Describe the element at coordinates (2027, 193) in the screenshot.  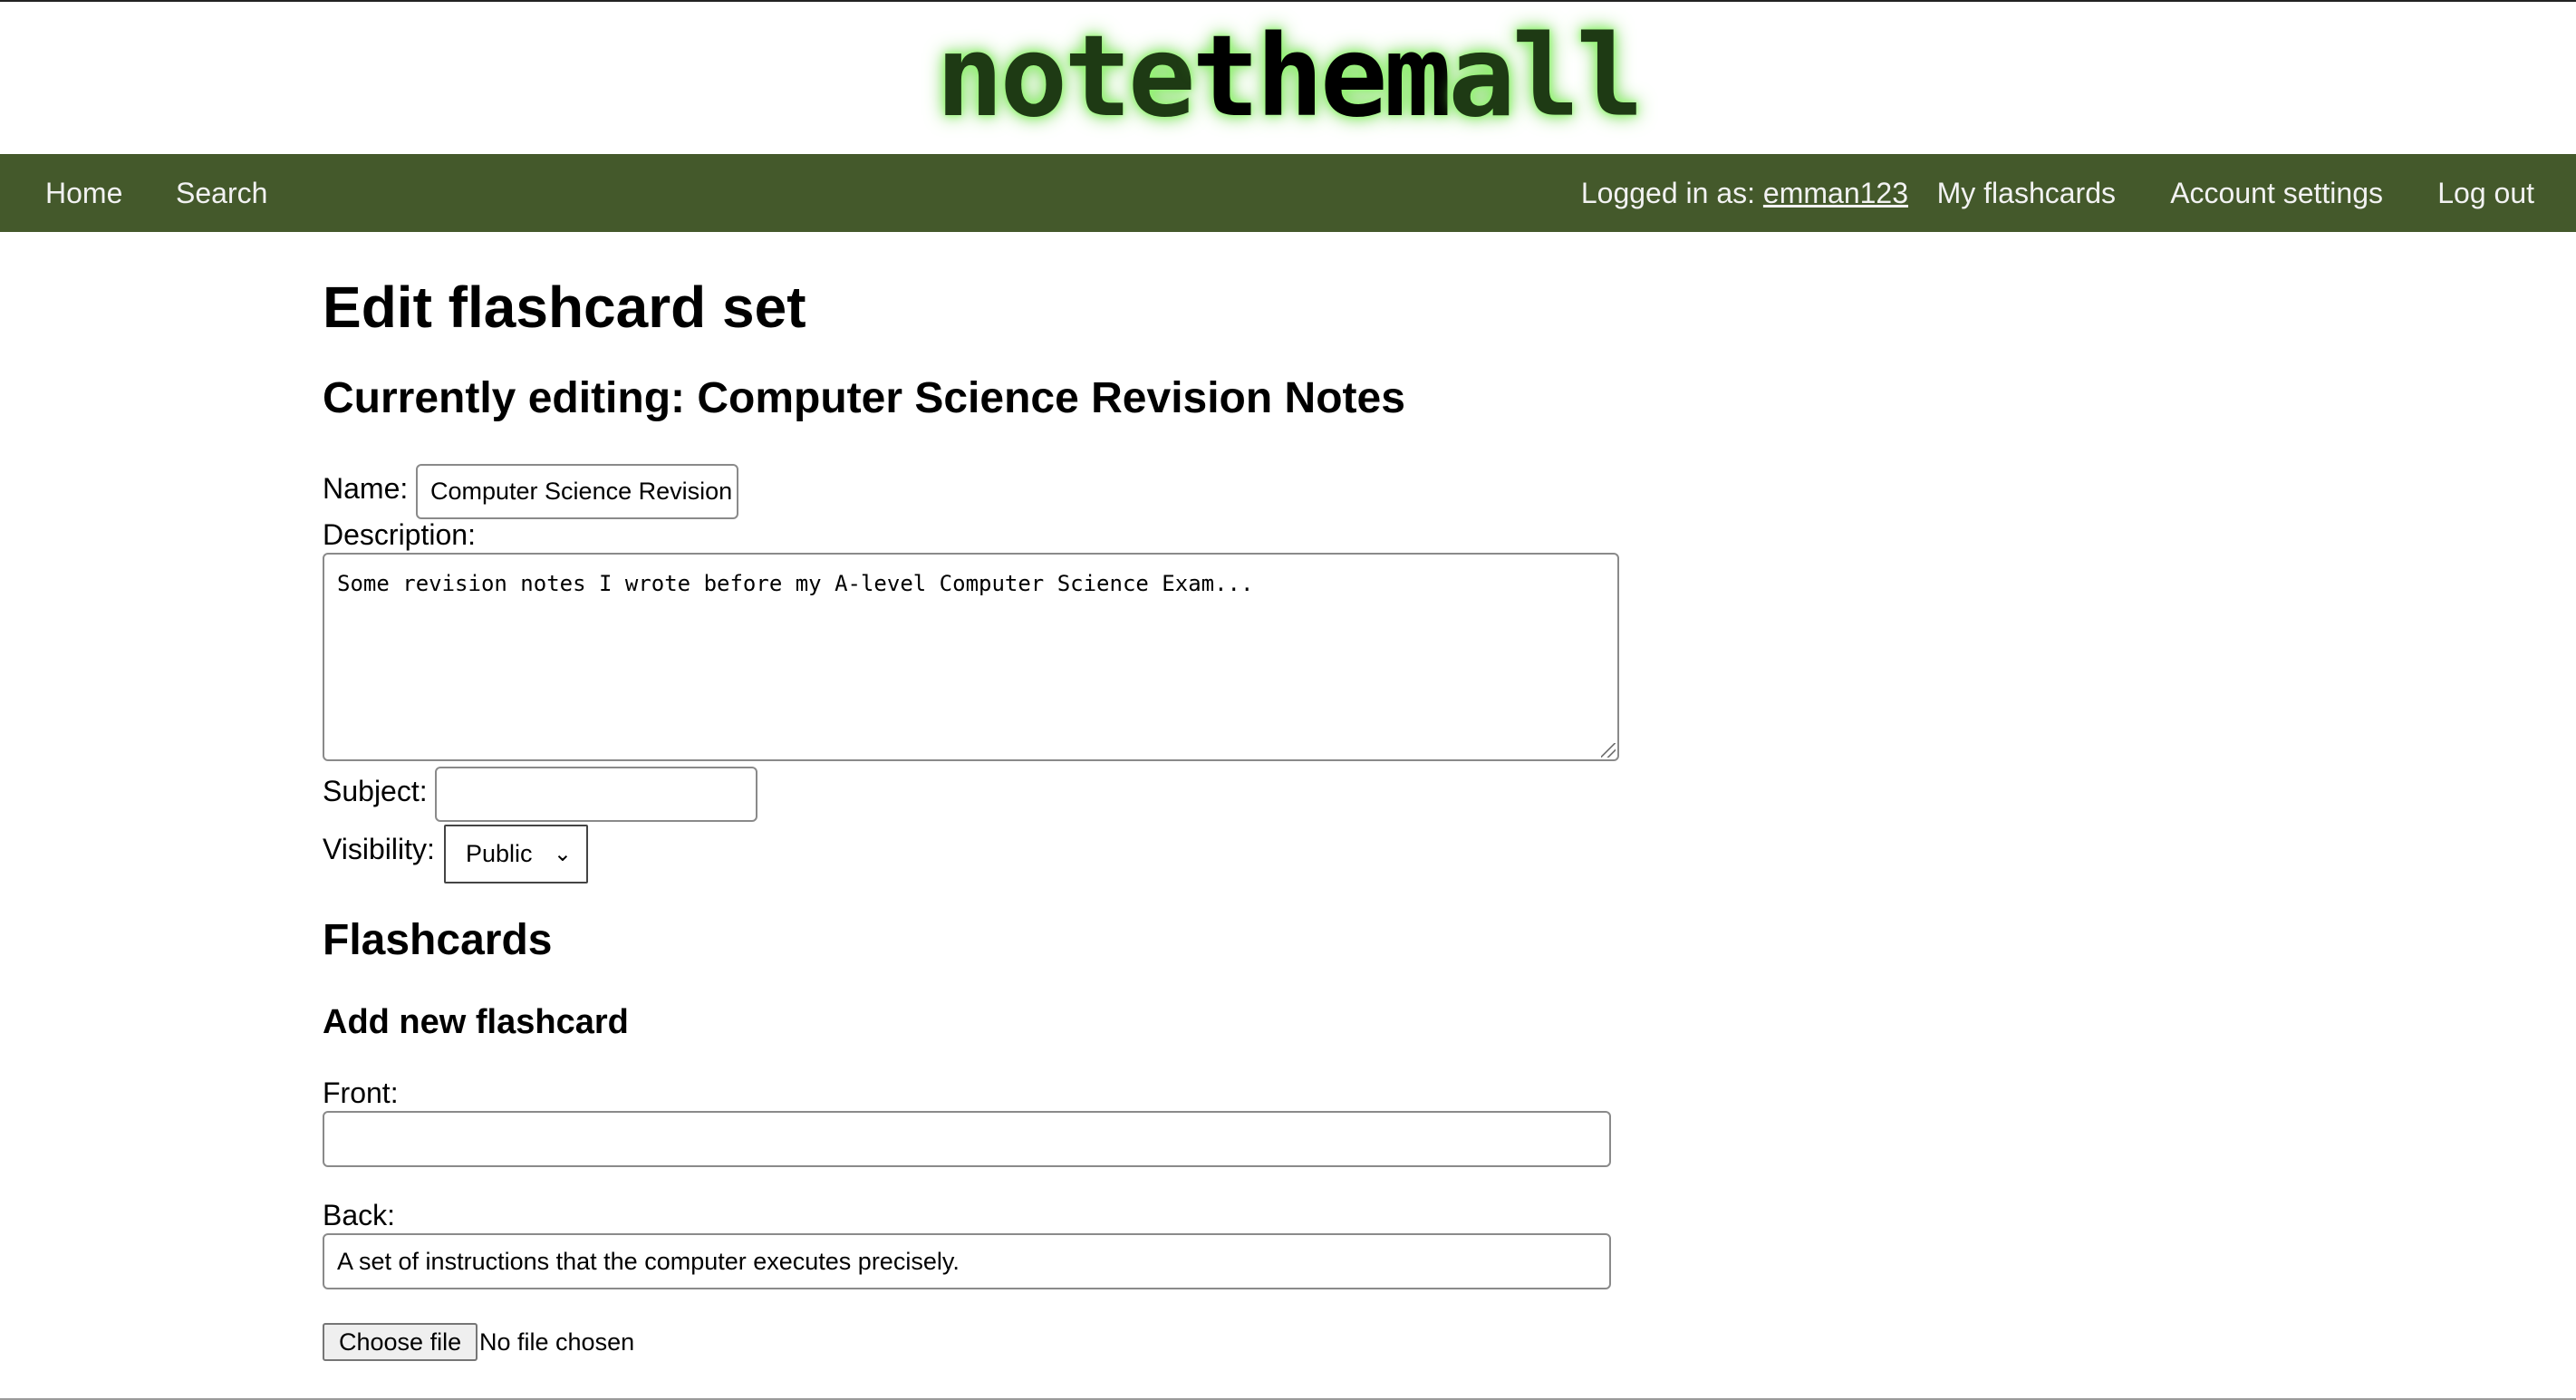
I see `nav-my-flashcards-link: My flashcards` at that location.